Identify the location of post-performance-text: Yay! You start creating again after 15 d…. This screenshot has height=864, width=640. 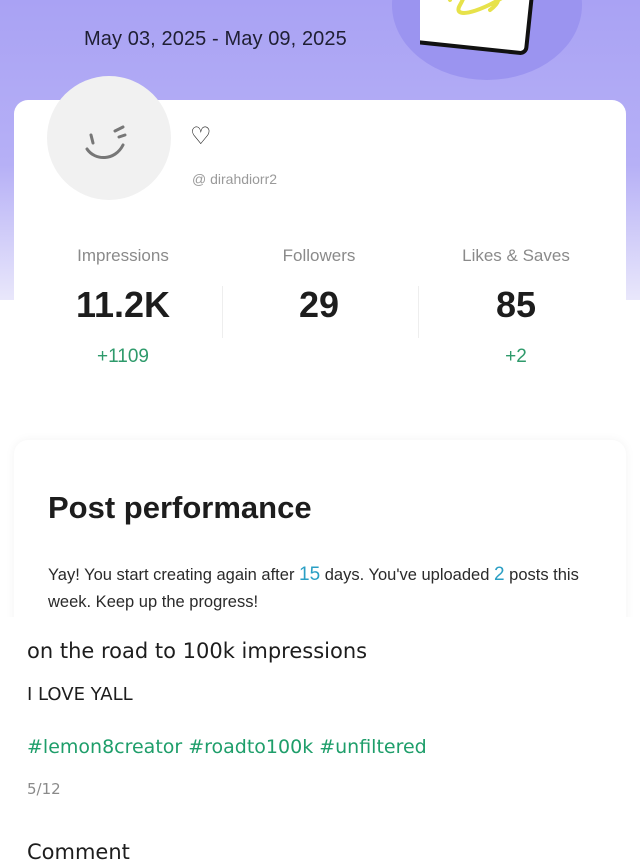
(328, 588).